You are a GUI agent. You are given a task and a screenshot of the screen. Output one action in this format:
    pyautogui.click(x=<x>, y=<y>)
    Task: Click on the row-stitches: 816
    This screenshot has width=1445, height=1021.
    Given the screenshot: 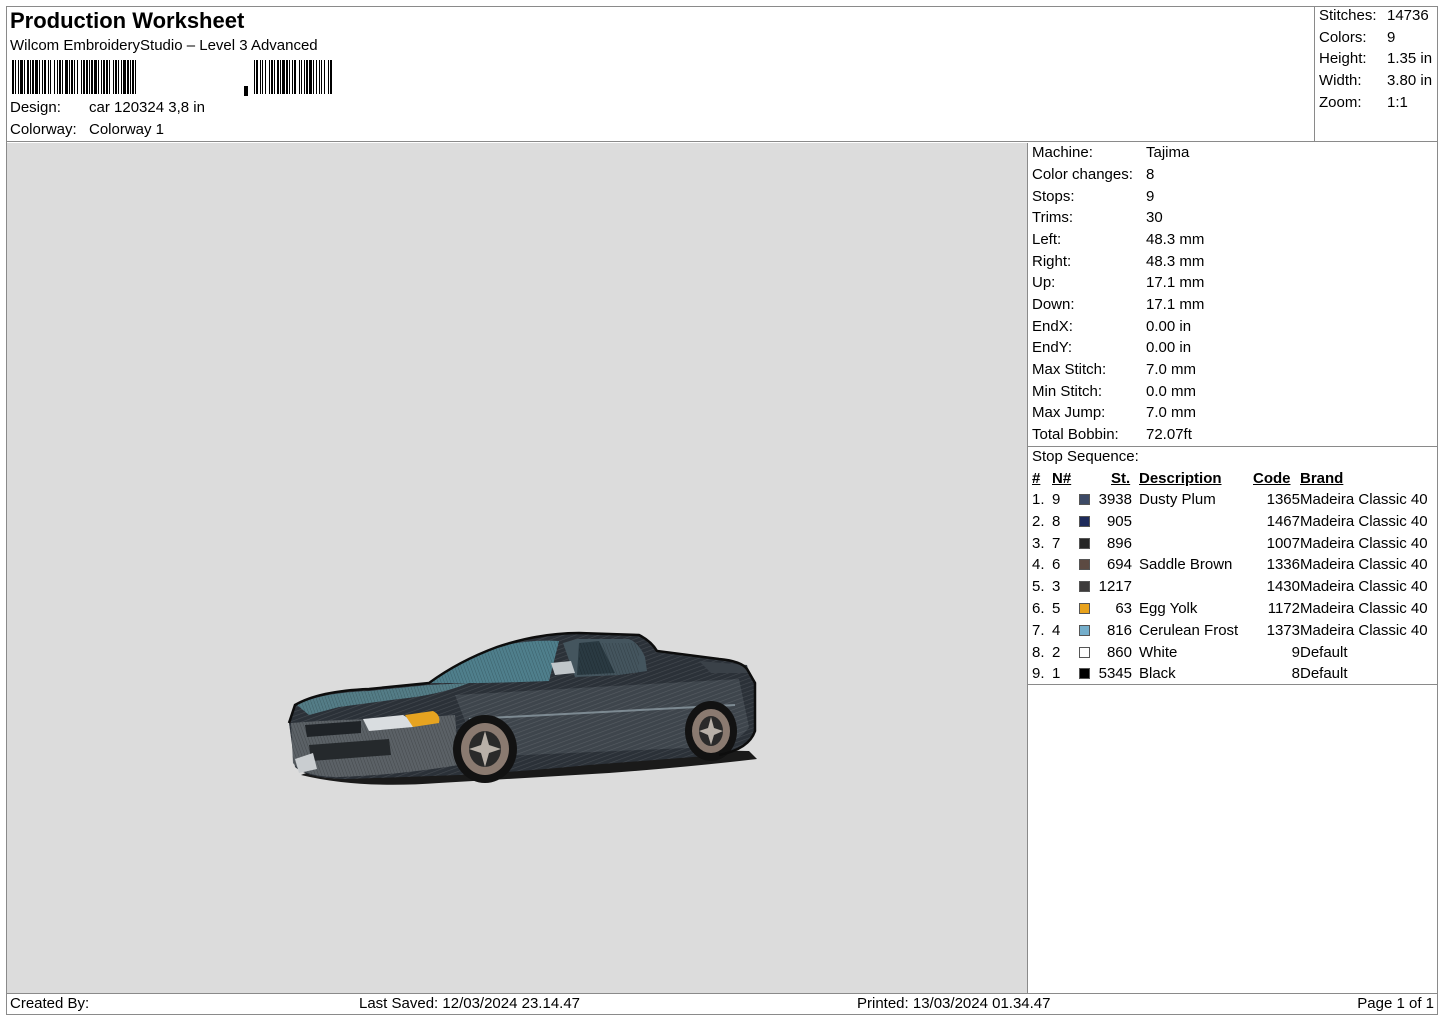 What is the action you would take?
    pyautogui.click(x=1119, y=630)
    